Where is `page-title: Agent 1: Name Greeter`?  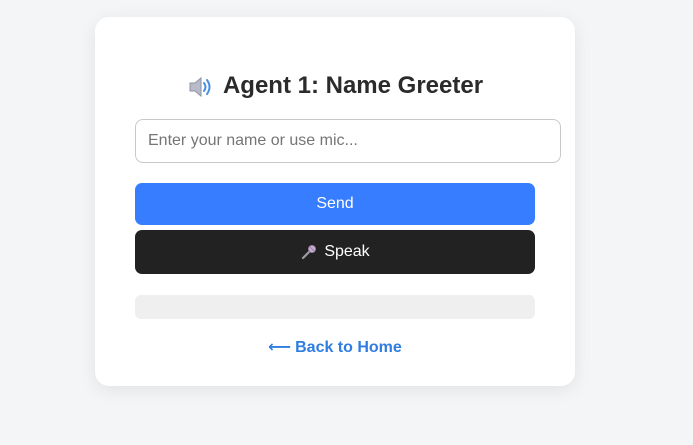
page-title: Agent 1: Name Greeter is located at coordinates (335, 86).